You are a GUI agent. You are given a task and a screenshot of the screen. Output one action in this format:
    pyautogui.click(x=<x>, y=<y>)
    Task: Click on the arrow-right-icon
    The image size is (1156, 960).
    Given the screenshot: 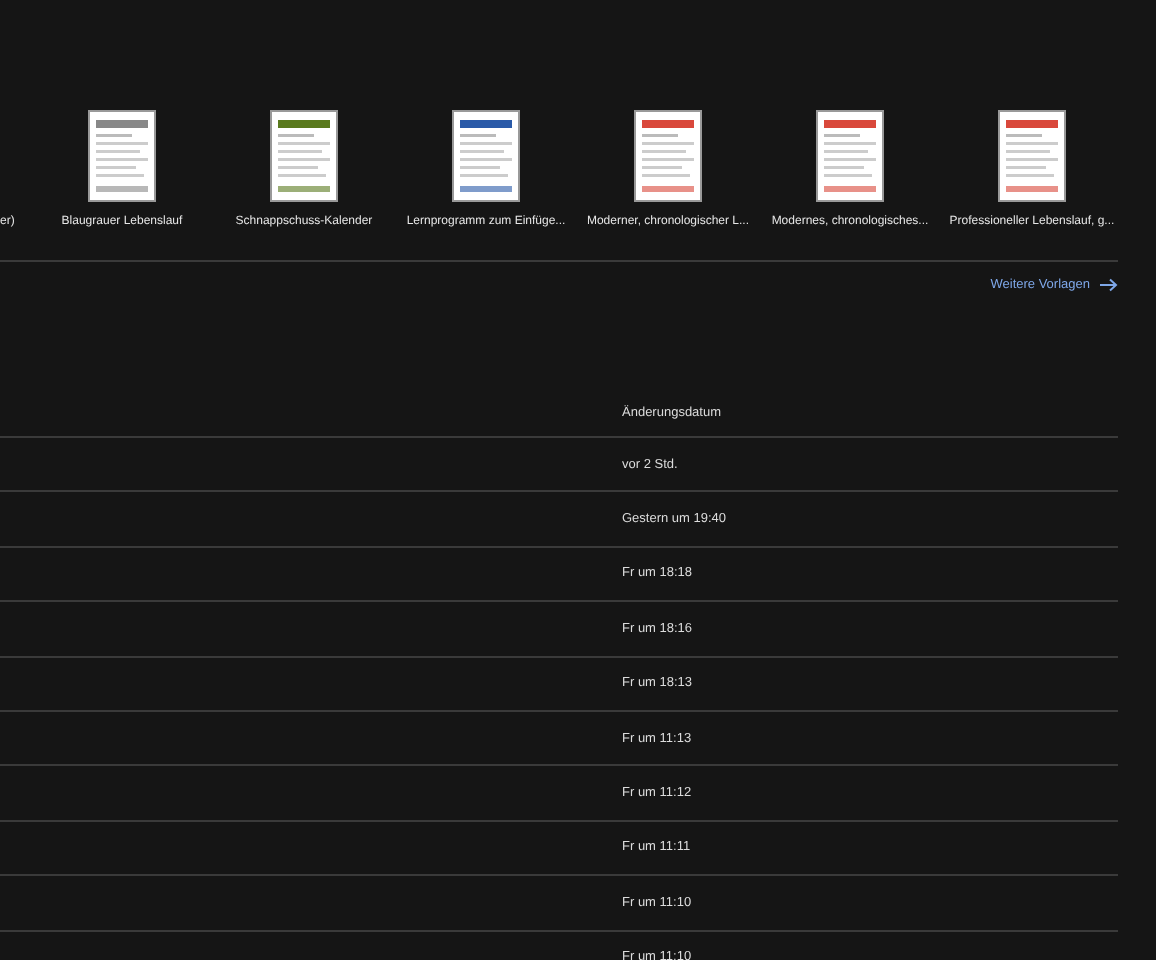 What is the action you would take?
    pyautogui.click(x=1109, y=285)
    